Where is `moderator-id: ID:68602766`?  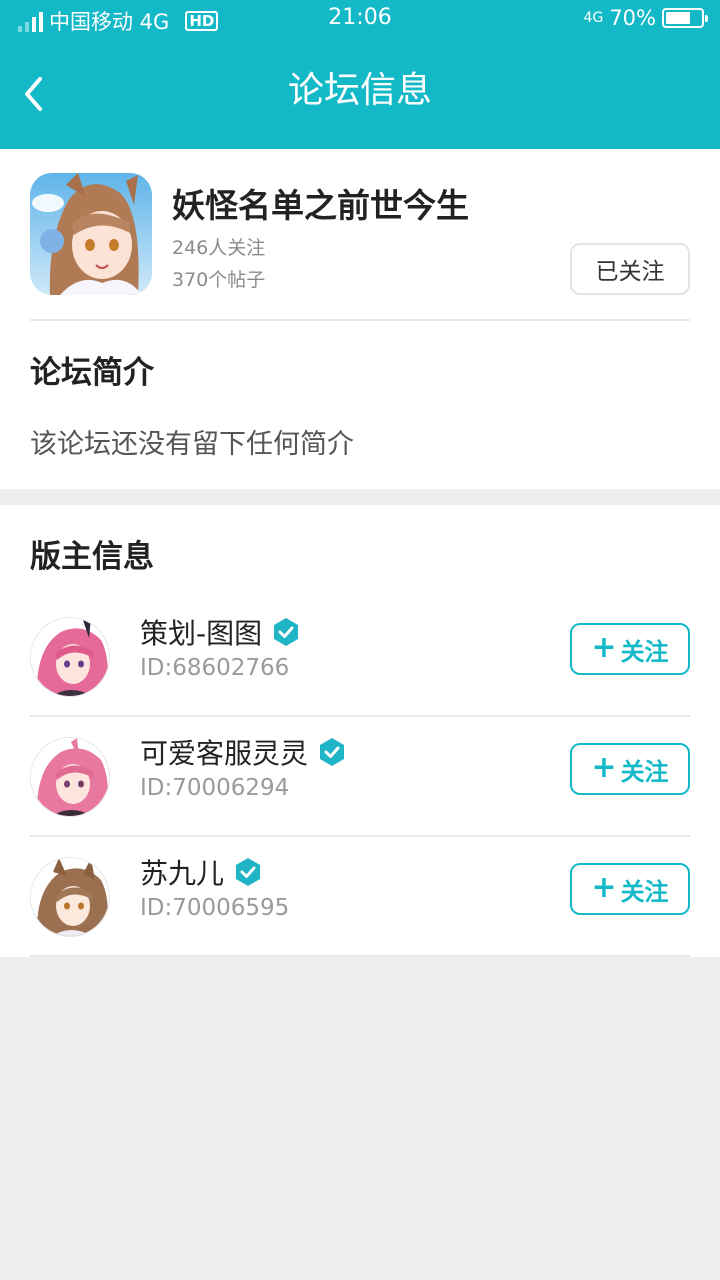
moderator-id: ID:68602766 is located at coordinates (215, 668).